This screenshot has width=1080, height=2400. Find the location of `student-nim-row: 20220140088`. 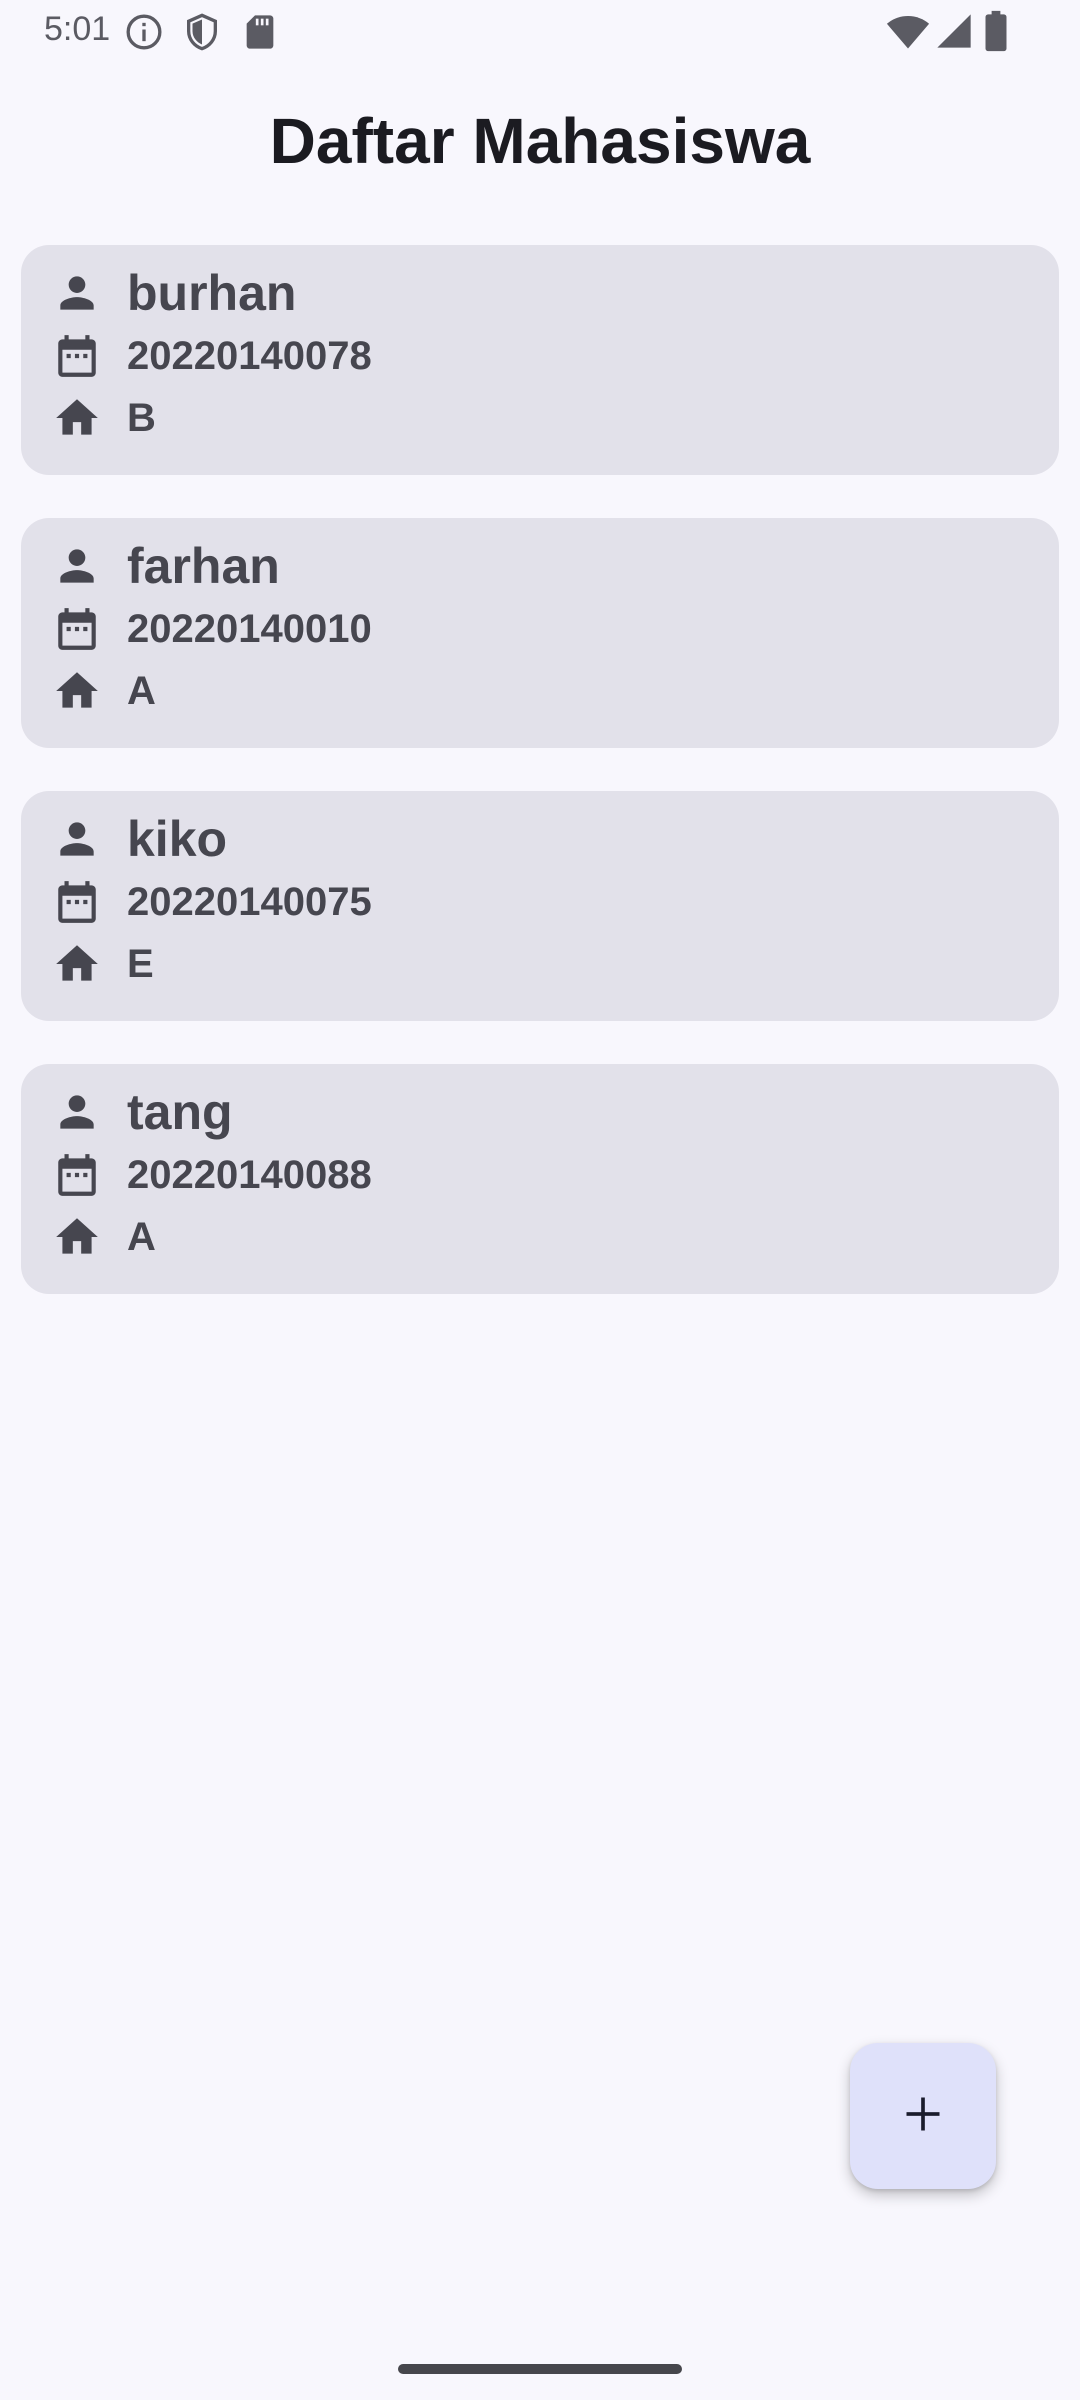

student-nim-row: 20220140088 is located at coordinates (210, 1175).